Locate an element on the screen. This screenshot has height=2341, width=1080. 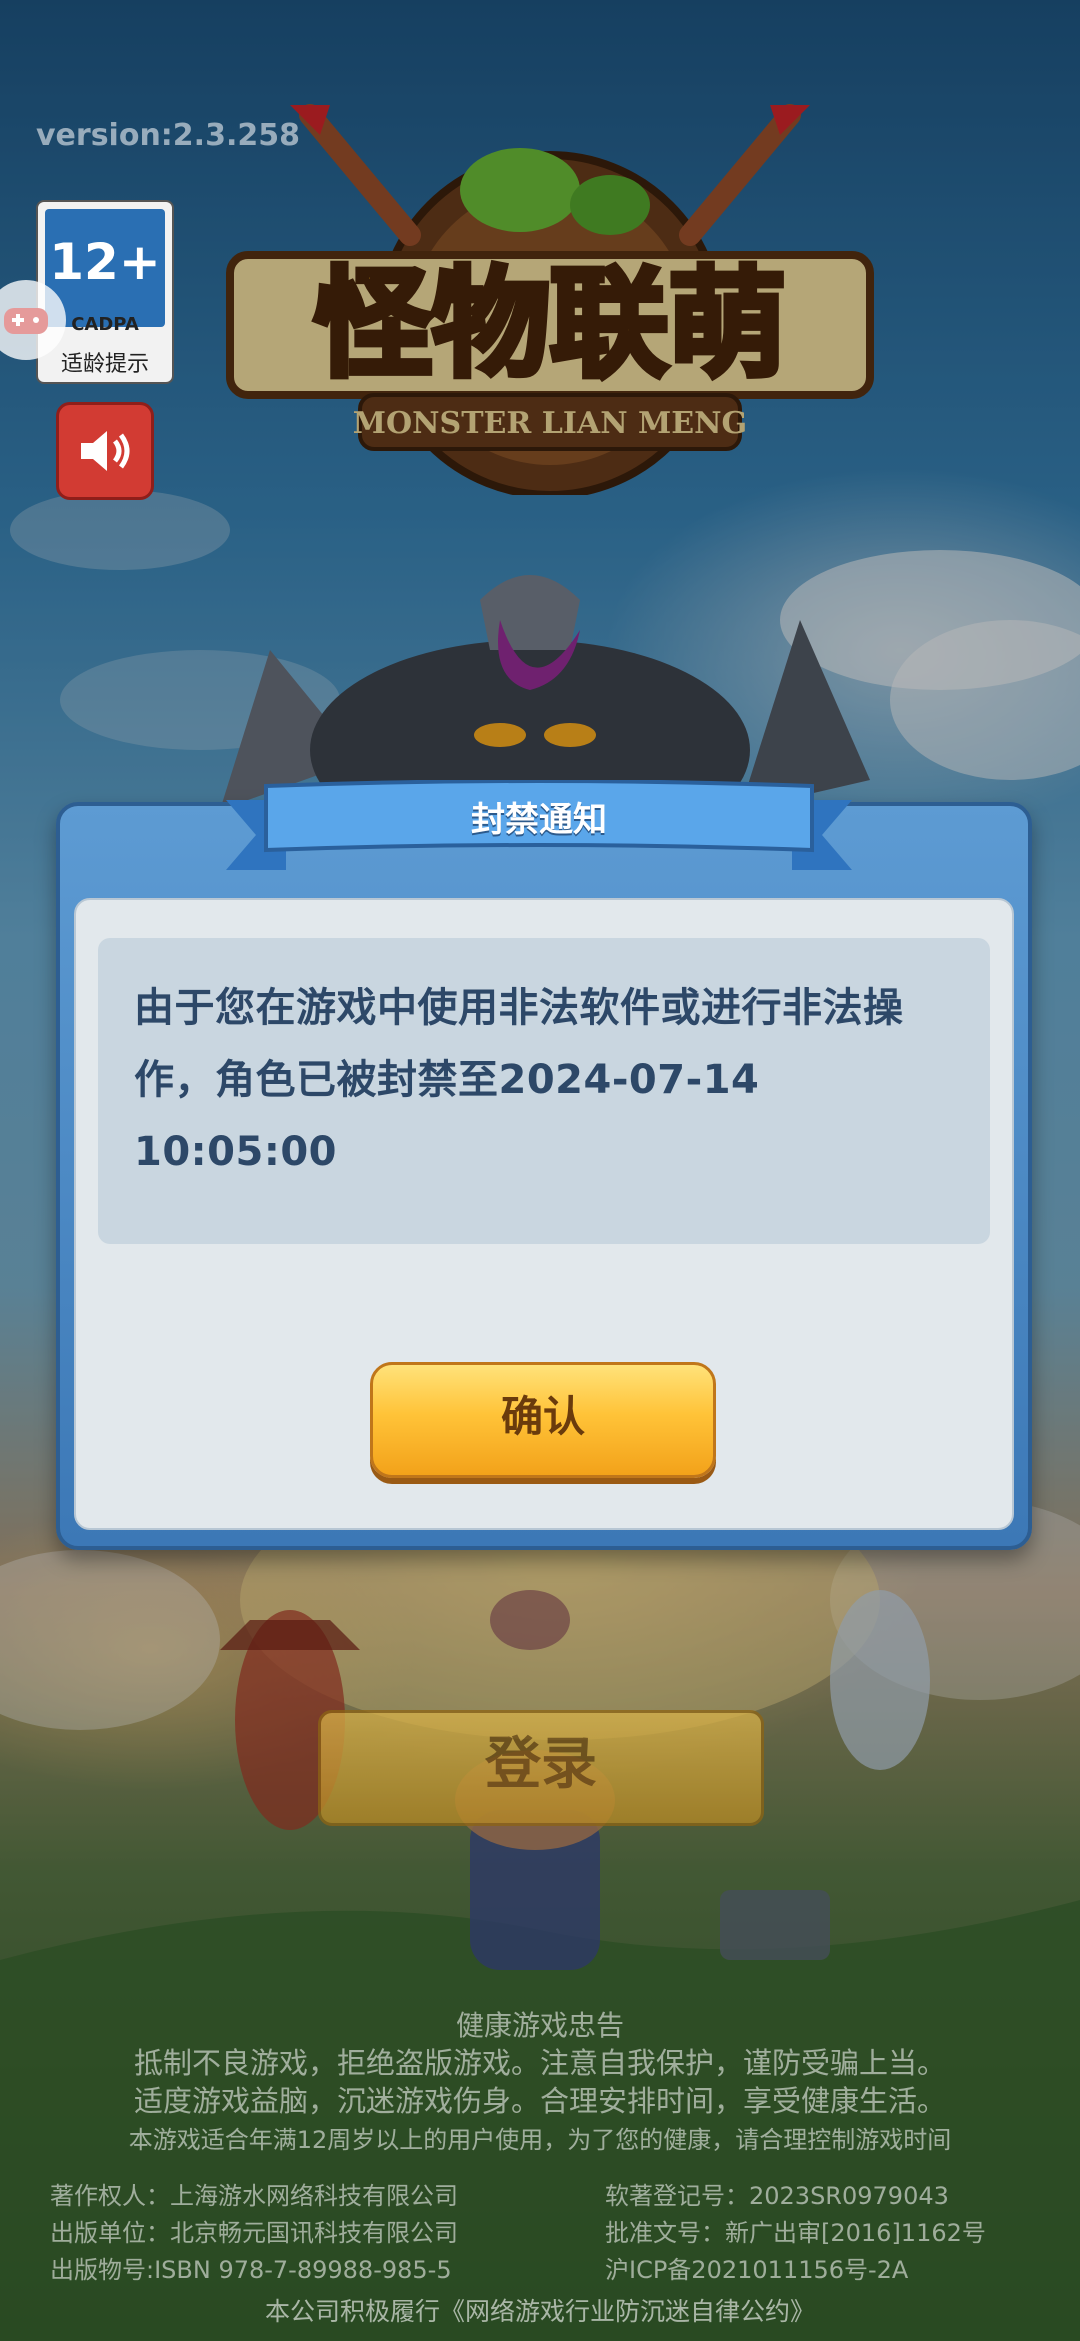
speaker-icon is located at coordinates (105, 451).